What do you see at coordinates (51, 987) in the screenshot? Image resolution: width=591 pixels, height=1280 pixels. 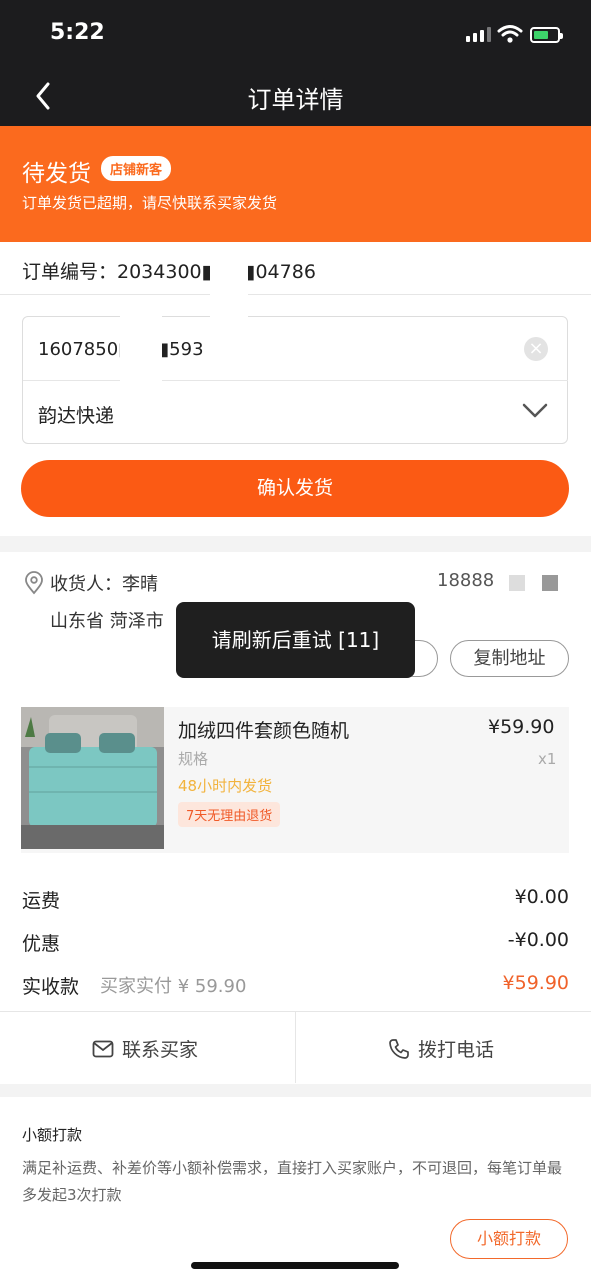 I see `received-label: 实收款` at bounding box center [51, 987].